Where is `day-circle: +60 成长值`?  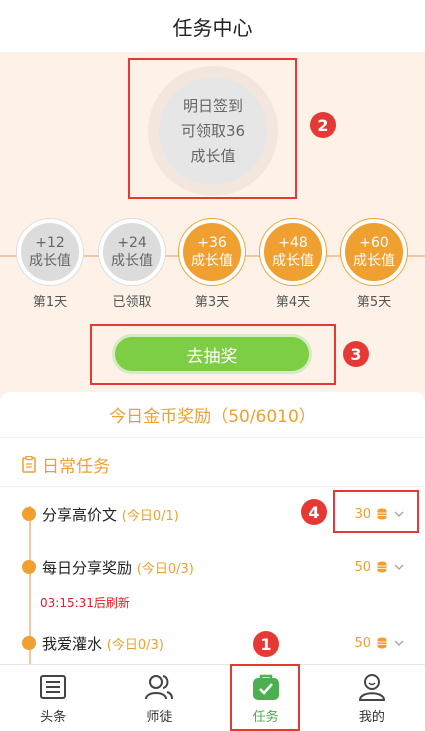 day-circle: +60 成长值 is located at coordinates (374, 252).